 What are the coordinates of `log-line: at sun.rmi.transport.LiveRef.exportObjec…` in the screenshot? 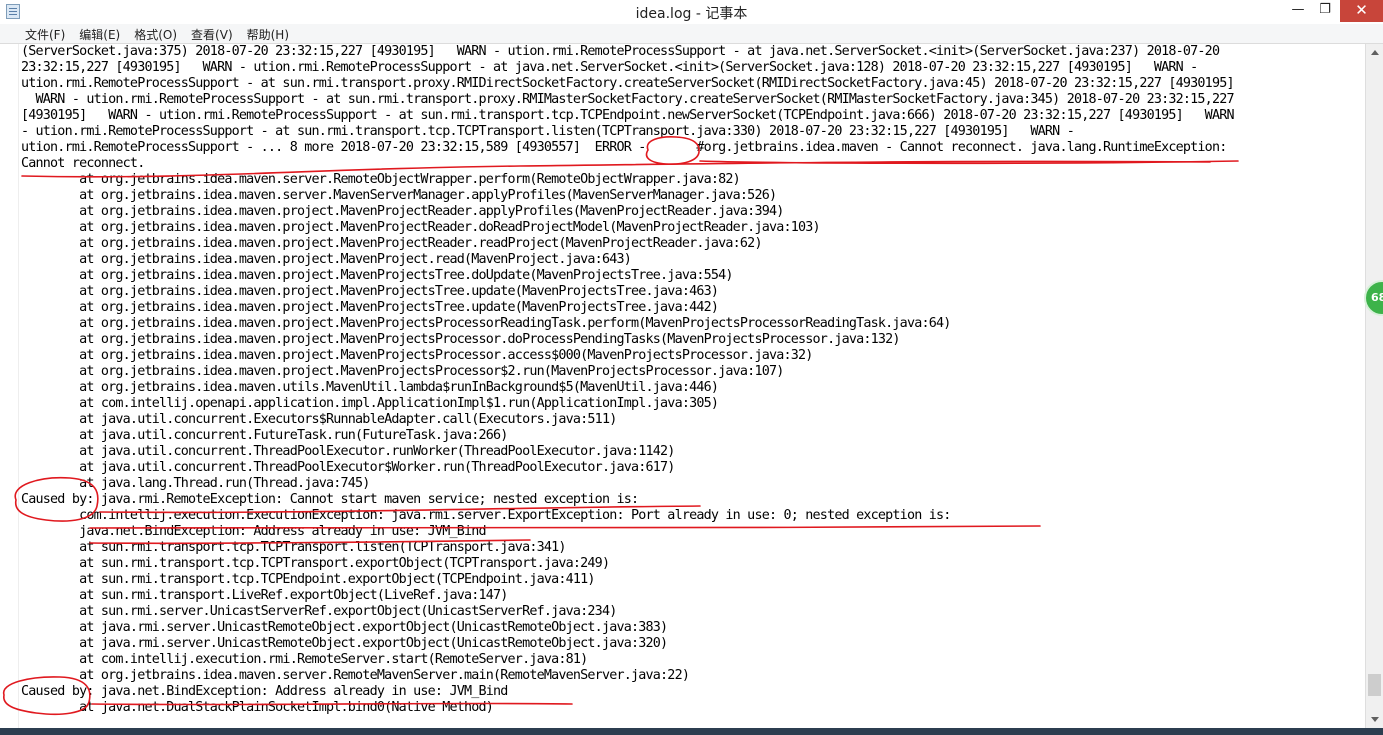 It's located at (264, 595).